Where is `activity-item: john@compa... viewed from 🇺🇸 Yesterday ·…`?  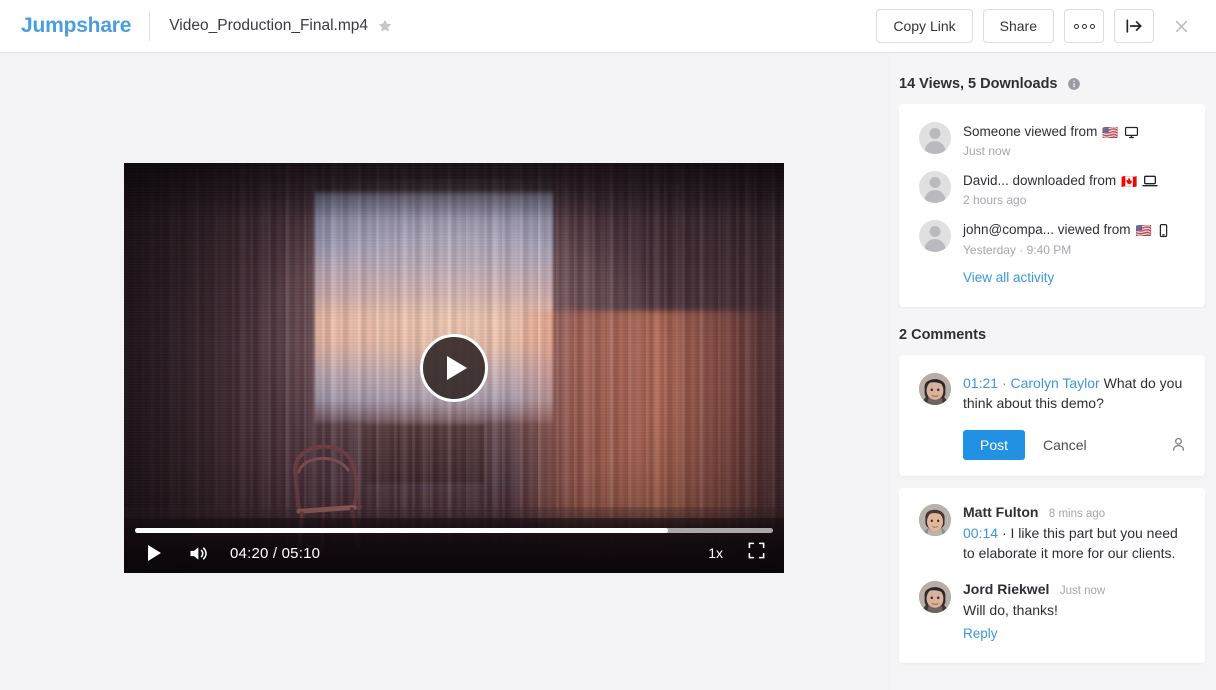
activity-item: john@compa... viewed from 🇺🇸 Yesterday ·… is located at coordinates (1052, 238).